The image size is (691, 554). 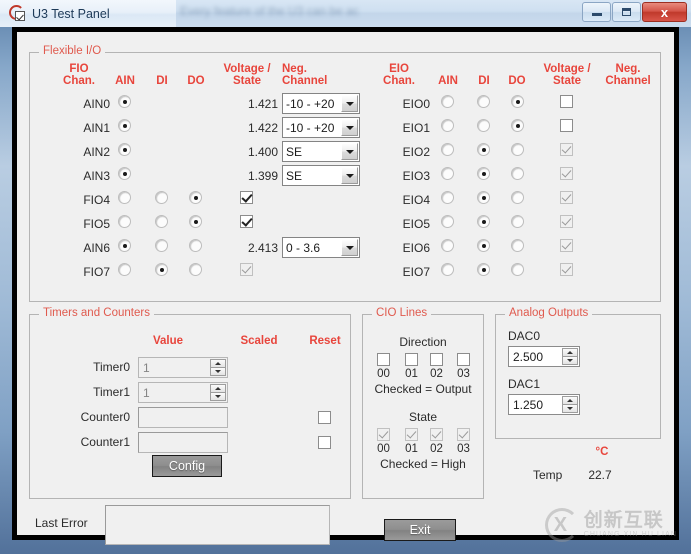 What do you see at coordinates (566, 125) in the screenshot?
I see `eio-state-checkbox-eio1` at bounding box center [566, 125].